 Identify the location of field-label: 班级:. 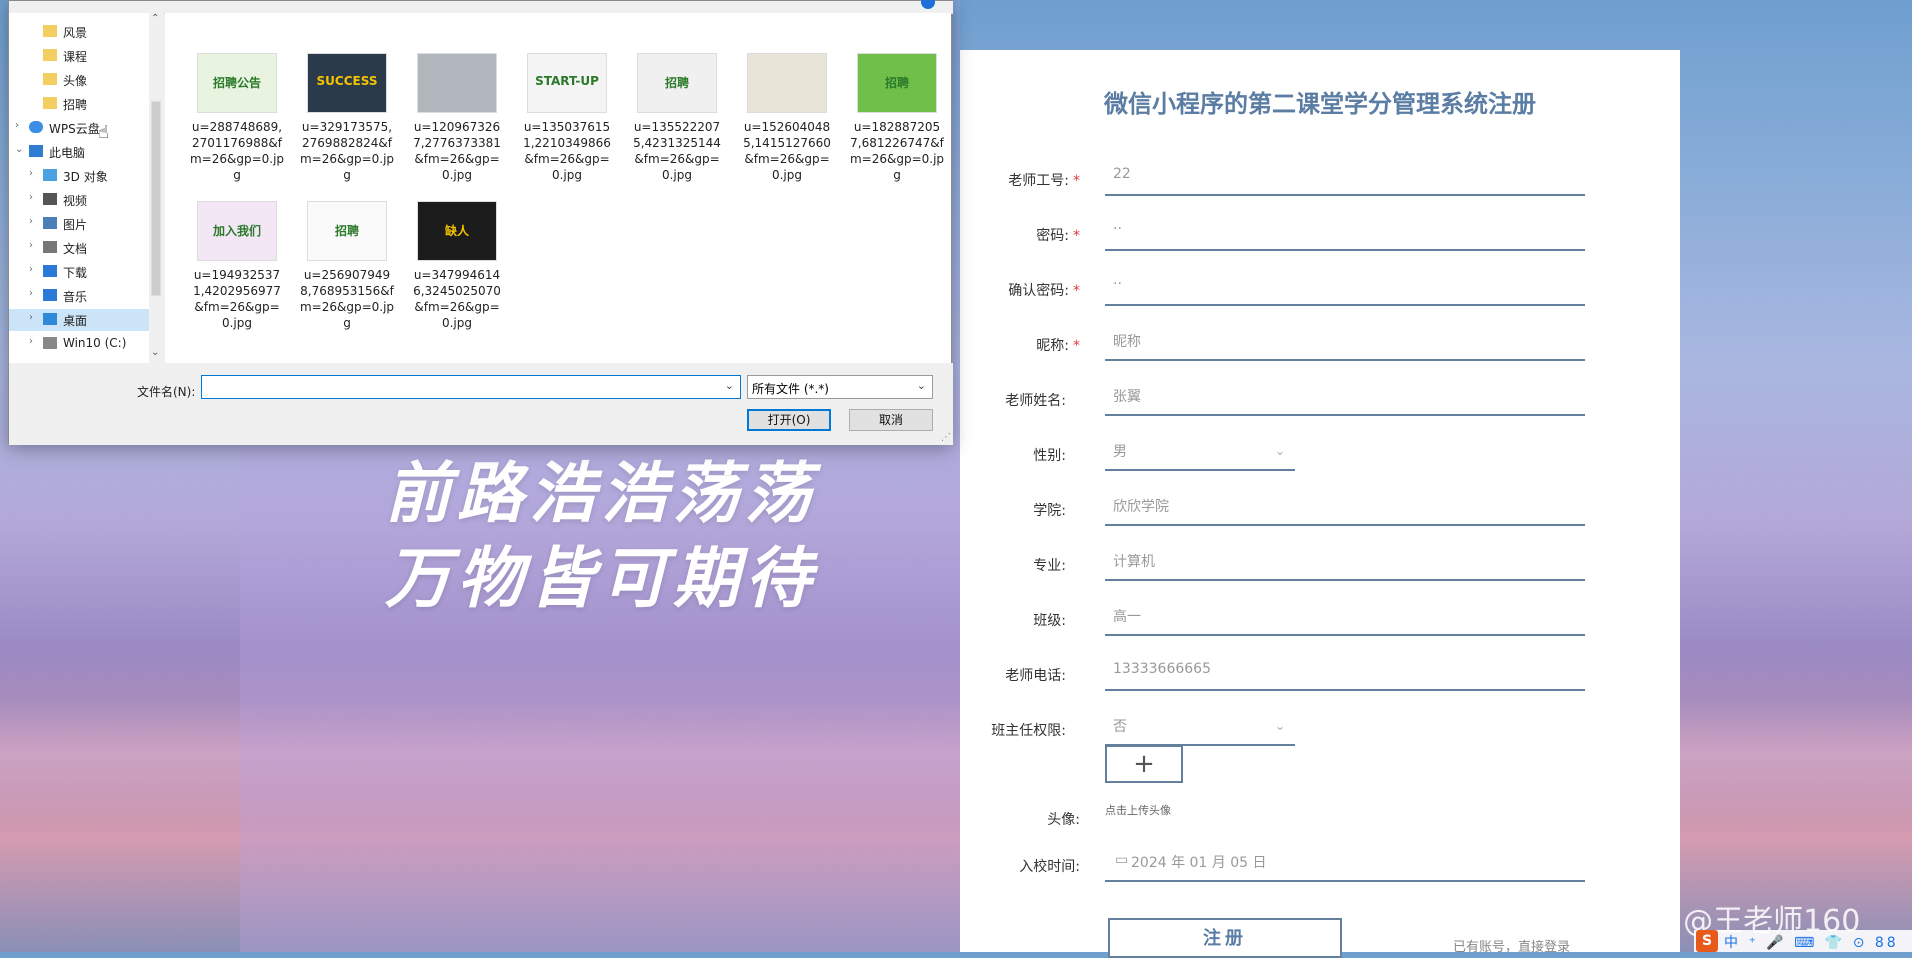
(1049, 621).